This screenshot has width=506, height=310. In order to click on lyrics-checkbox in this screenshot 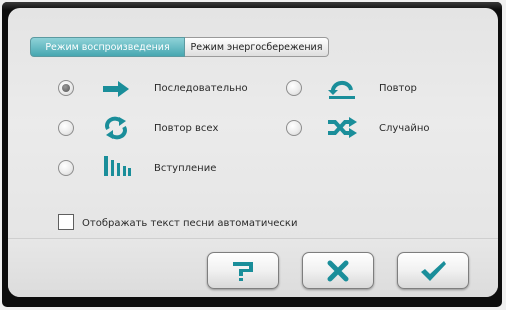, I will do `click(66, 222)`.